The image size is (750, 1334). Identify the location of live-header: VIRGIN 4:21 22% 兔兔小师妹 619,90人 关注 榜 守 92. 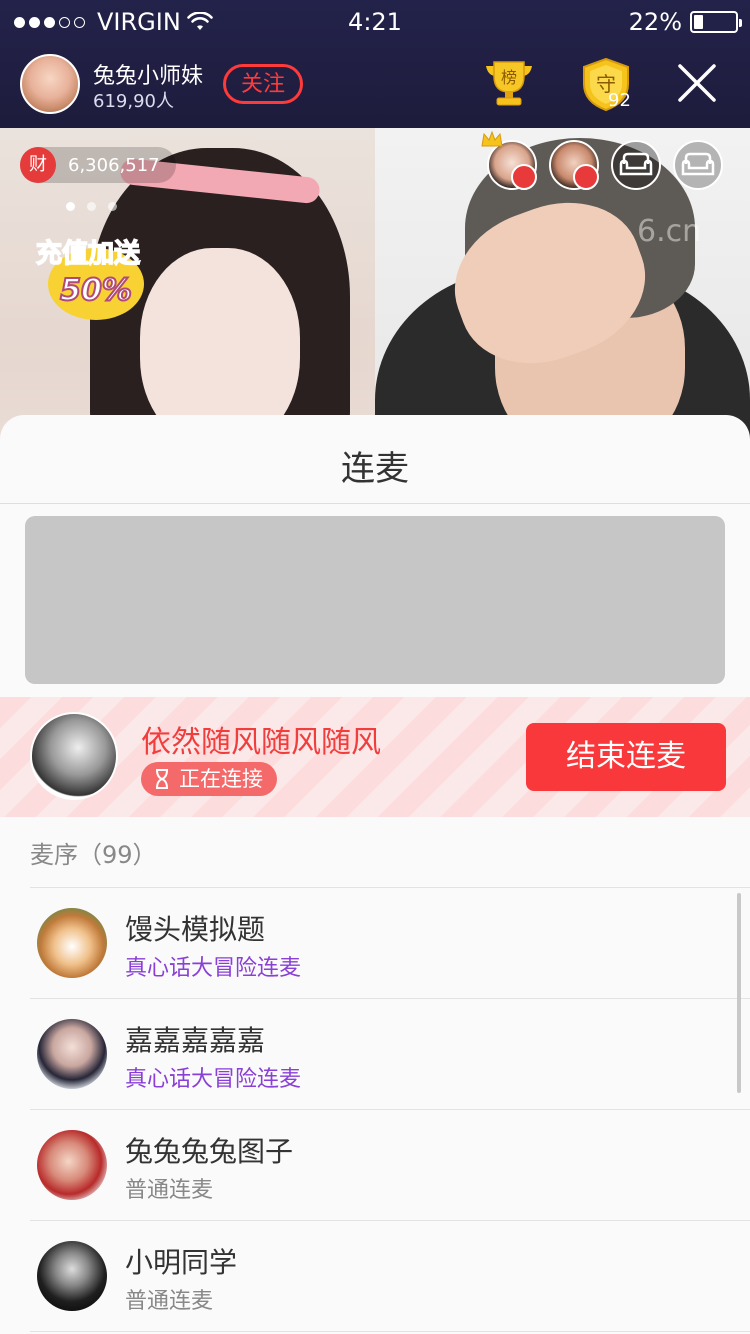
(375, 64).